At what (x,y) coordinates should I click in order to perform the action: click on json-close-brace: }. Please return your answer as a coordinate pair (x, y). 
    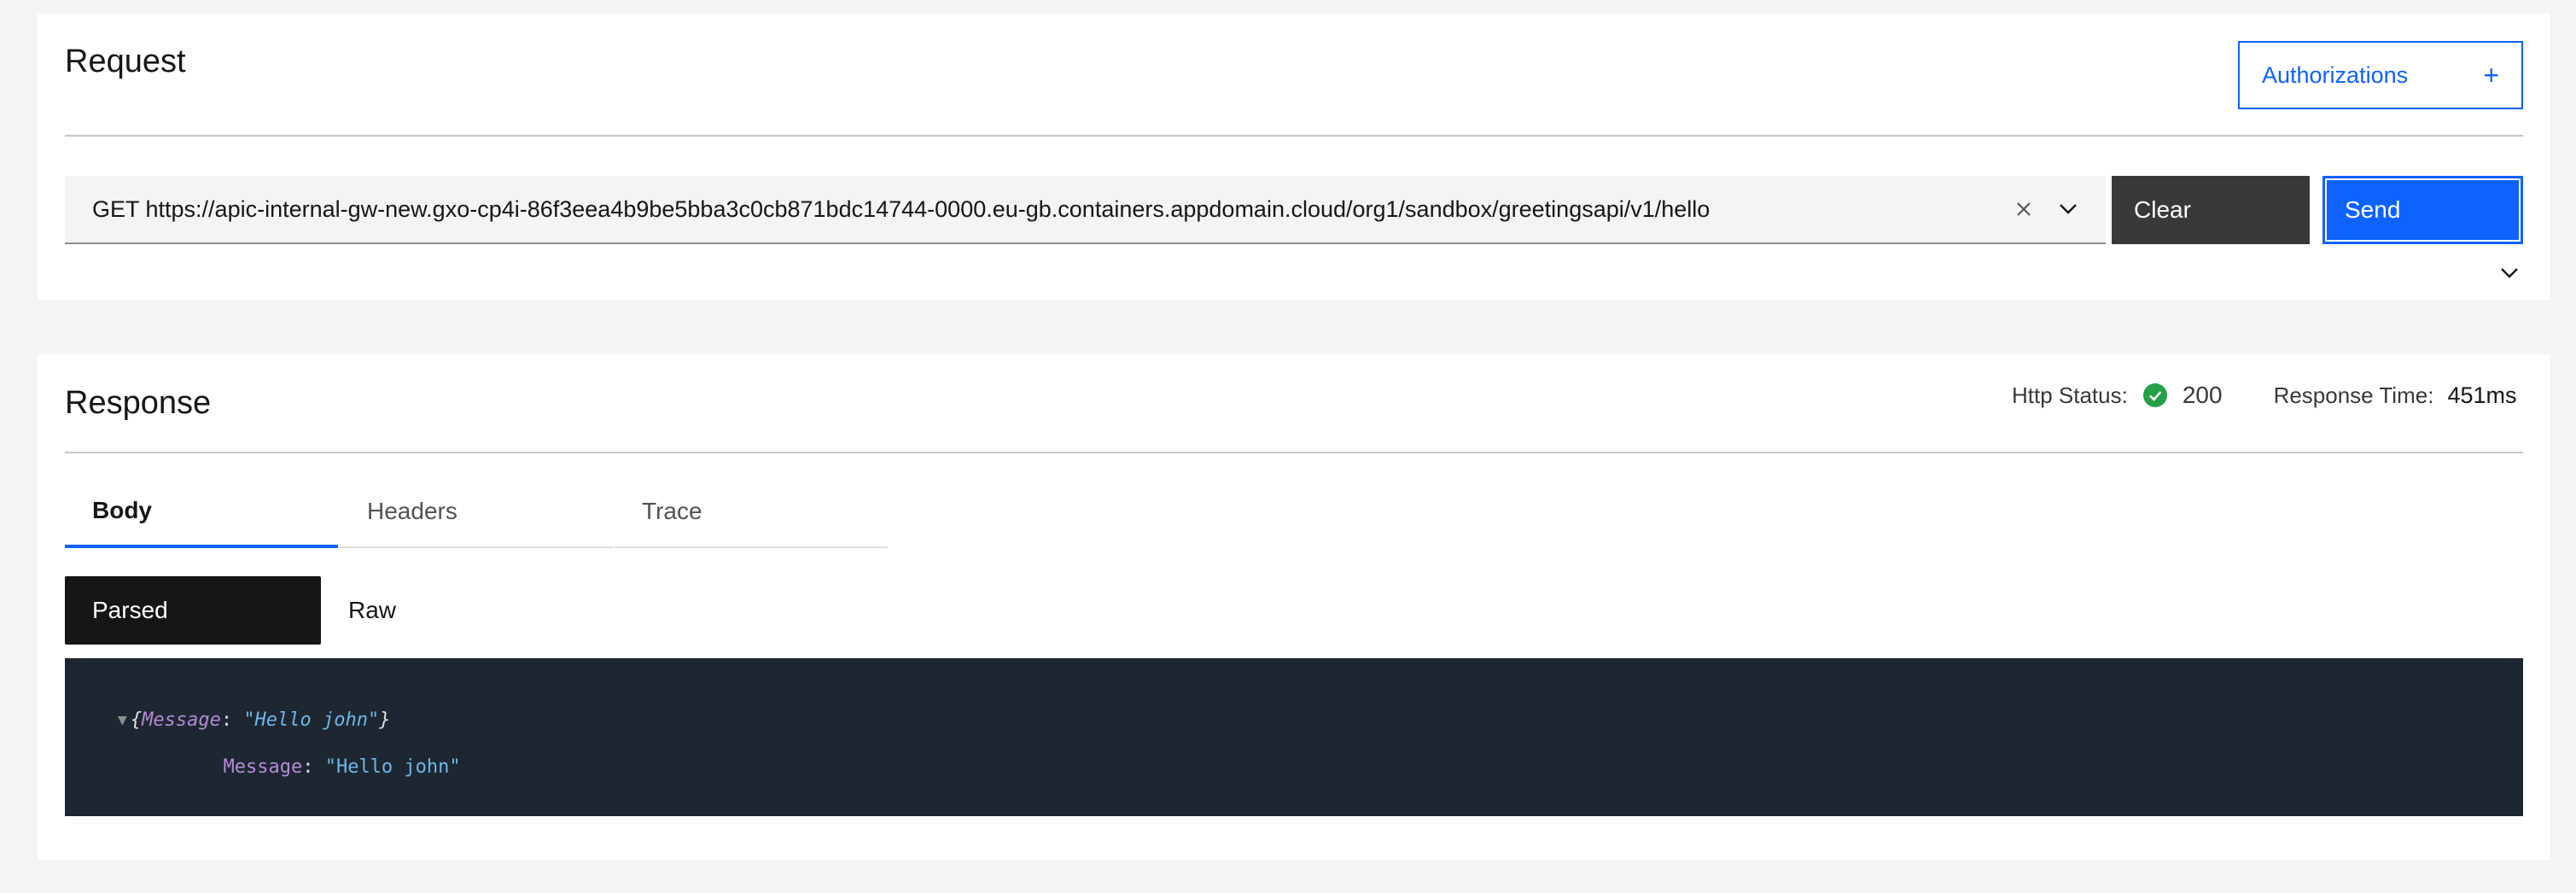
    Looking at the image, I should click on (385, 720).